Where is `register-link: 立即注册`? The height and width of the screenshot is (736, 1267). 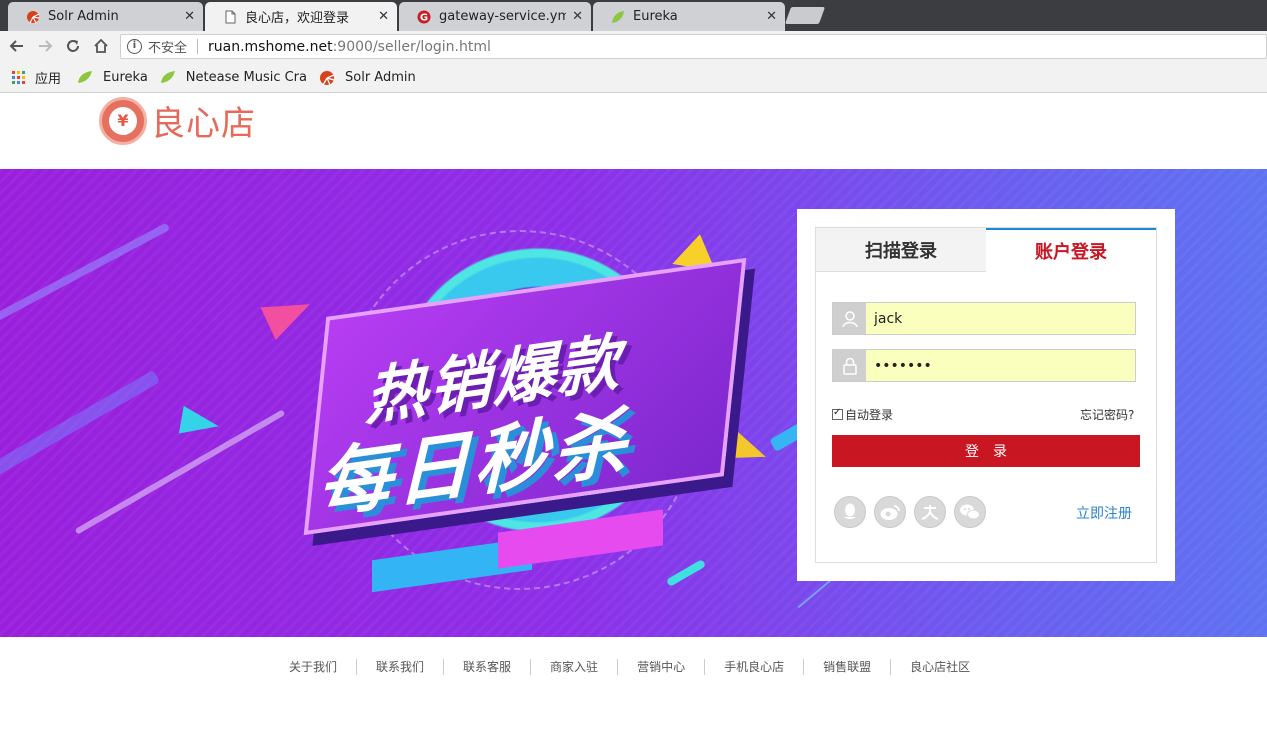
register-link: 立即注册 is located at coordinates (1104, 513).